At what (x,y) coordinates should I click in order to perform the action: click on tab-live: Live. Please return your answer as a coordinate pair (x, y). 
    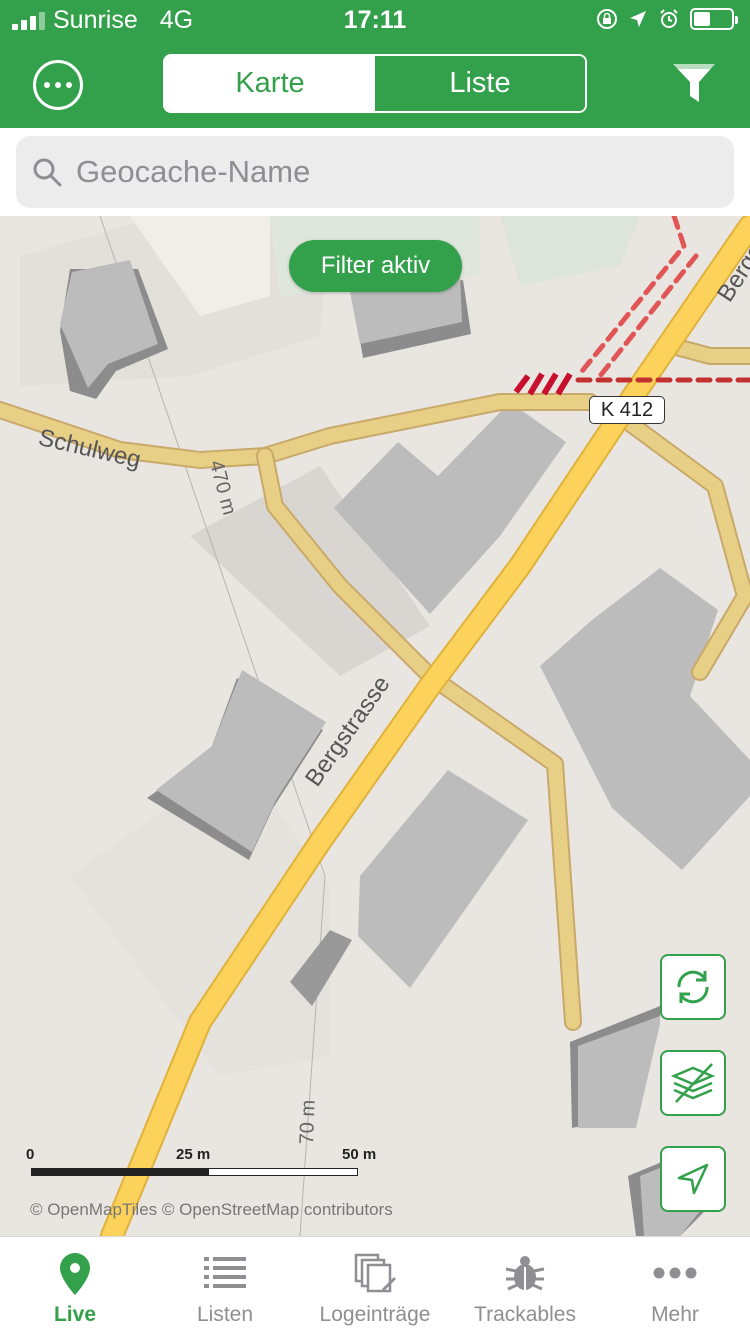
    Looking at the image, I should click on (75, 1285).